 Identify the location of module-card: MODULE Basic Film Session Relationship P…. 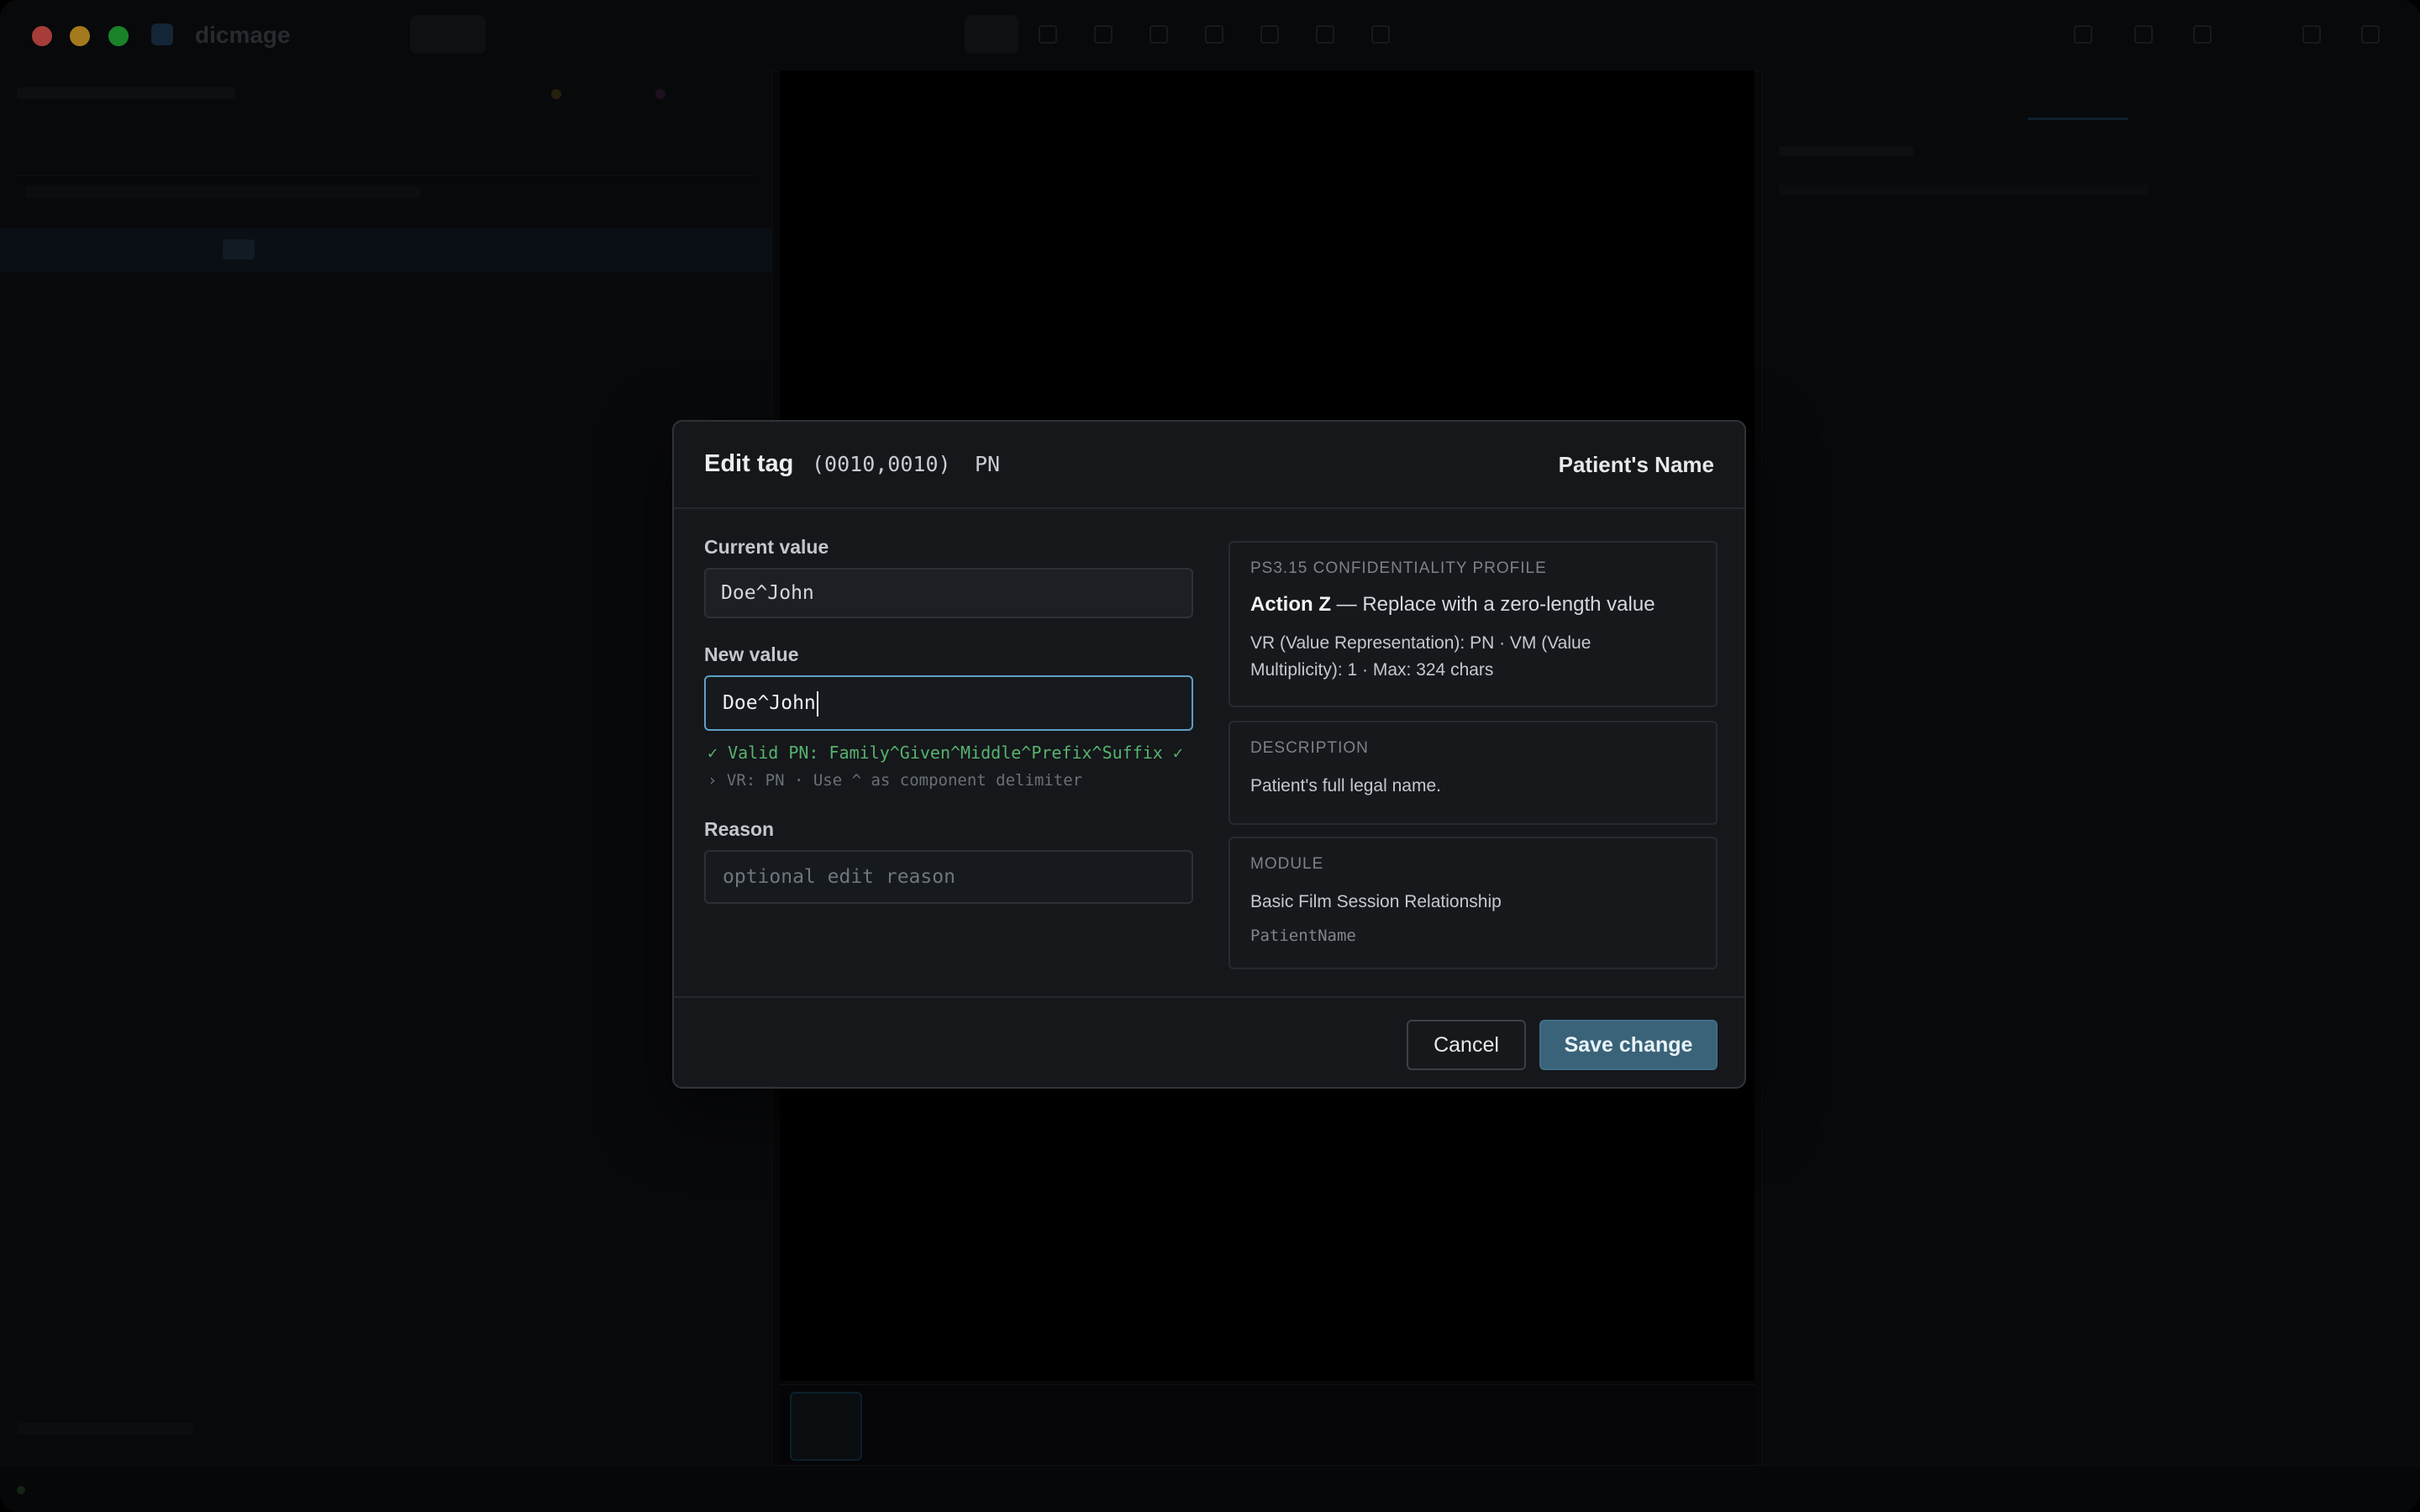
(1473, 903).